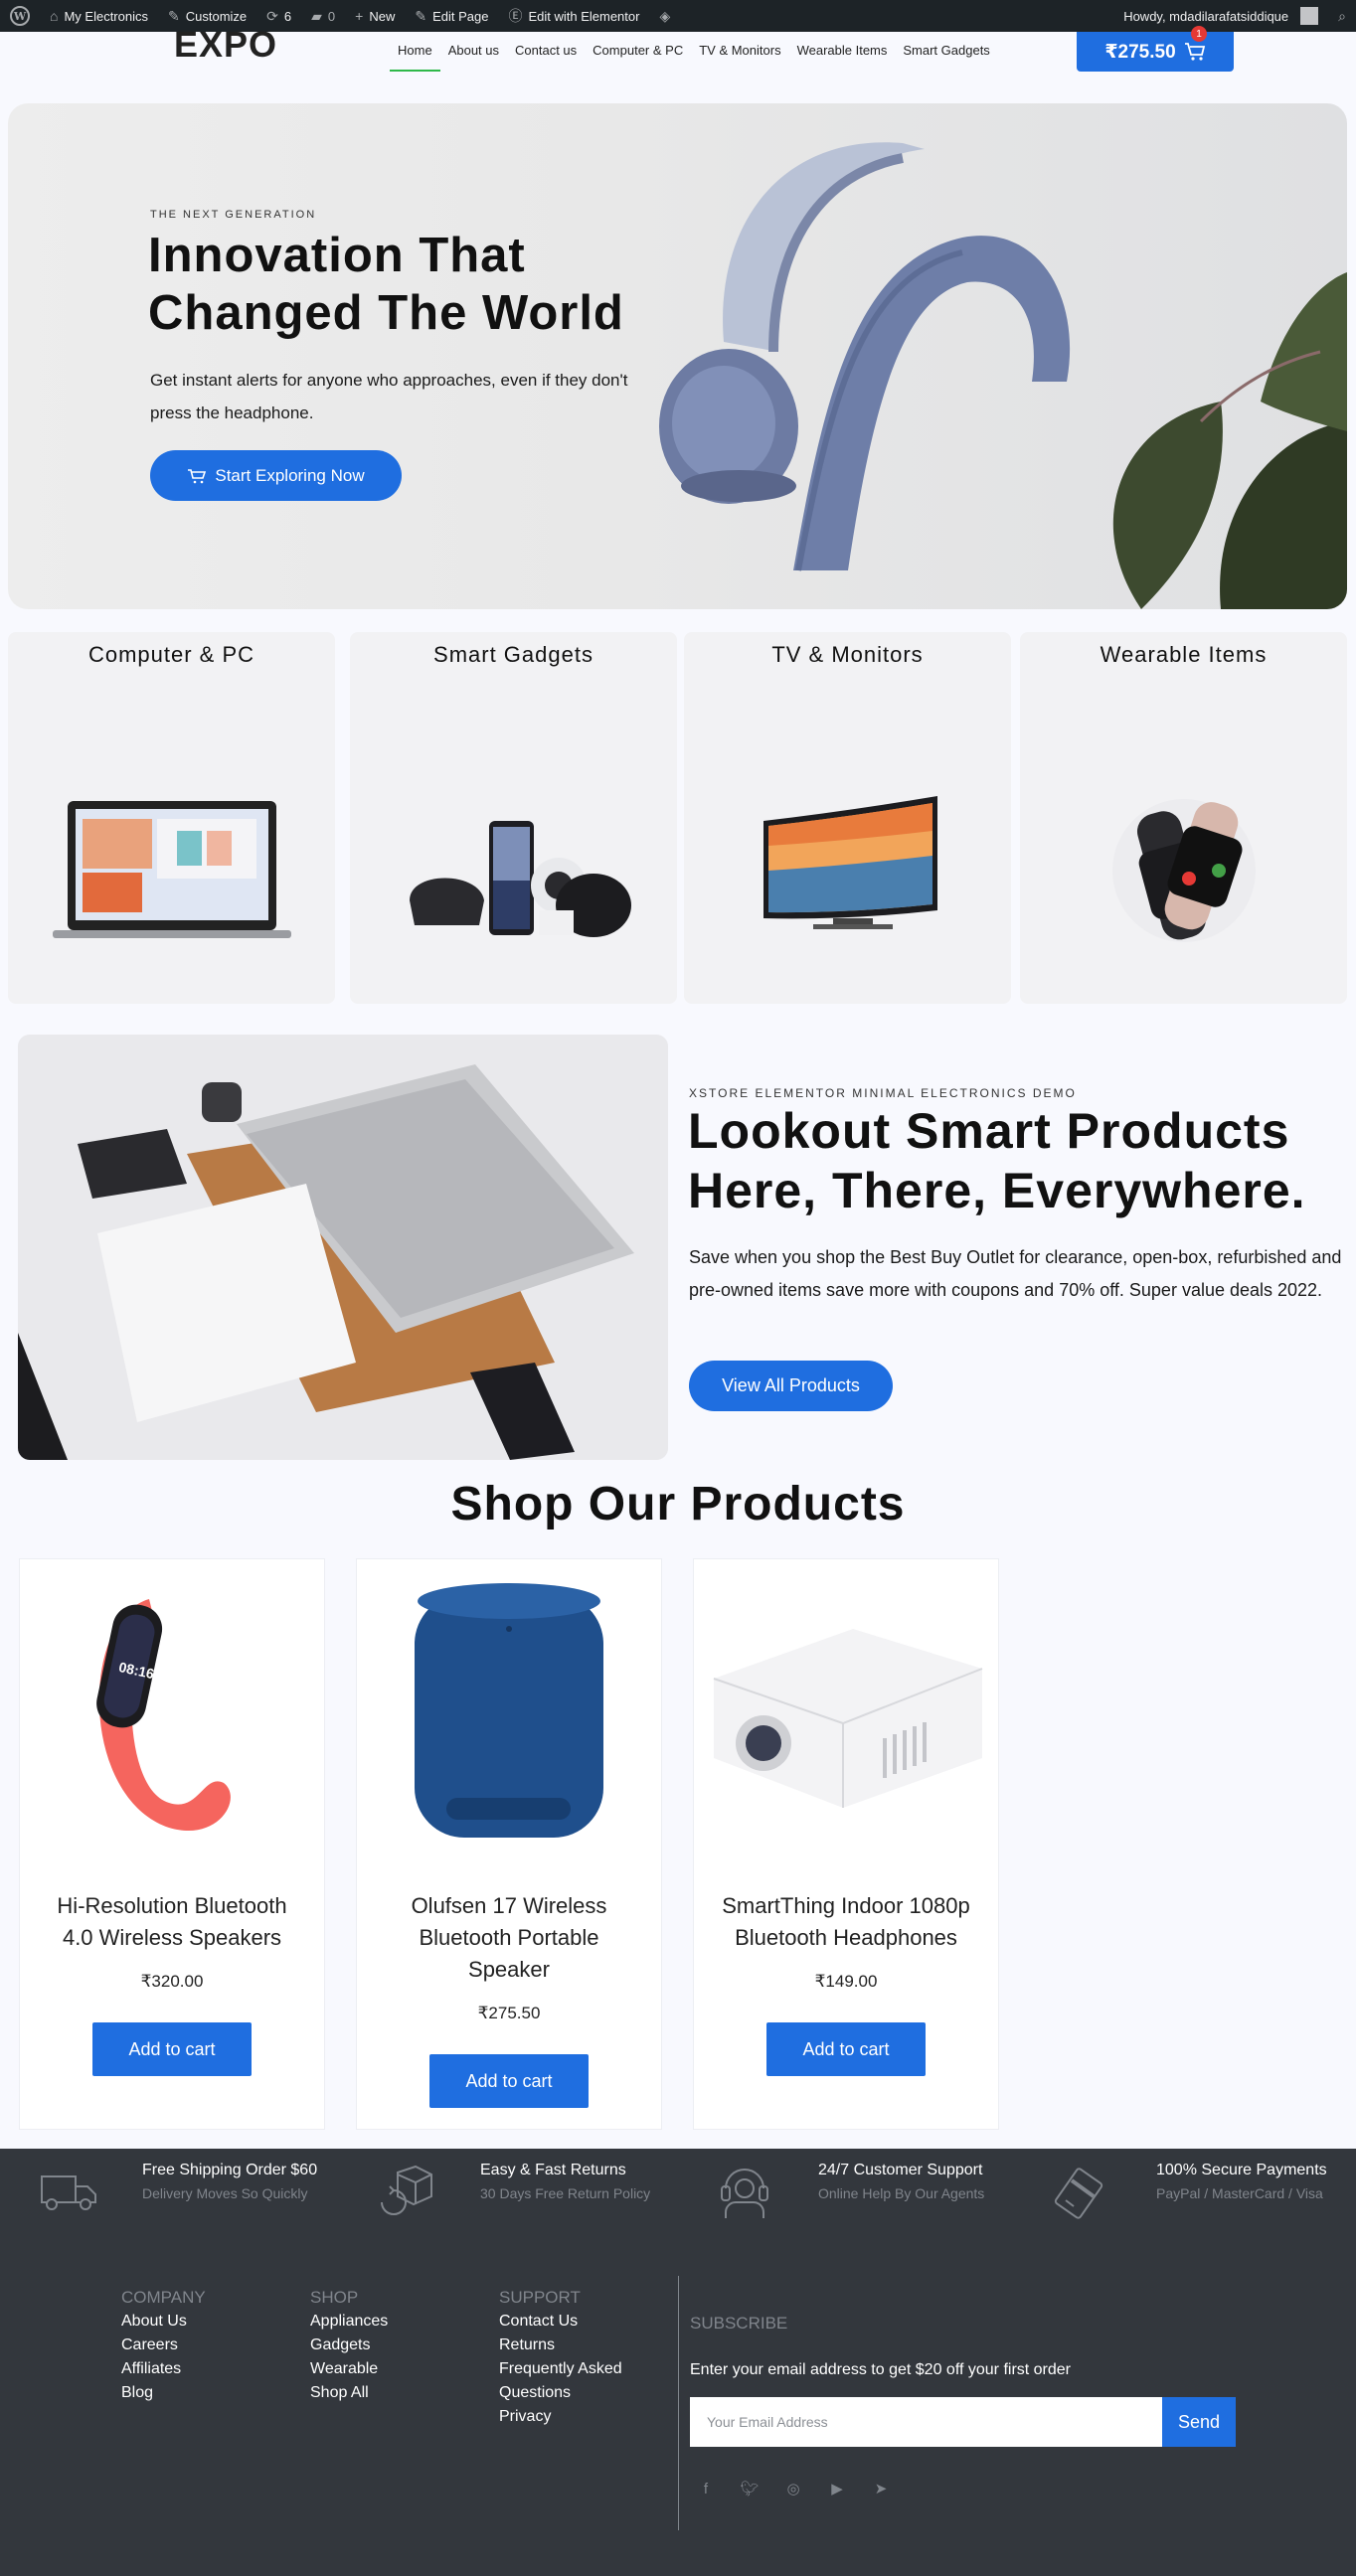 This screenshot has width=1356, height=2576. What do you see at coordinates (540, 2297) in the screenshot?
I see `footer-col-heading: SUPPORT` at bounding box center [540, 2297].